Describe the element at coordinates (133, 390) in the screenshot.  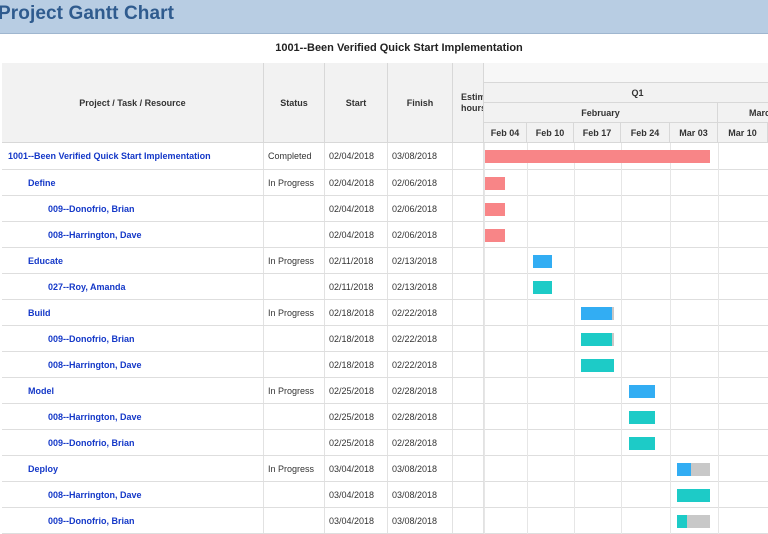
I see `task-name-cell: Model` at that location.